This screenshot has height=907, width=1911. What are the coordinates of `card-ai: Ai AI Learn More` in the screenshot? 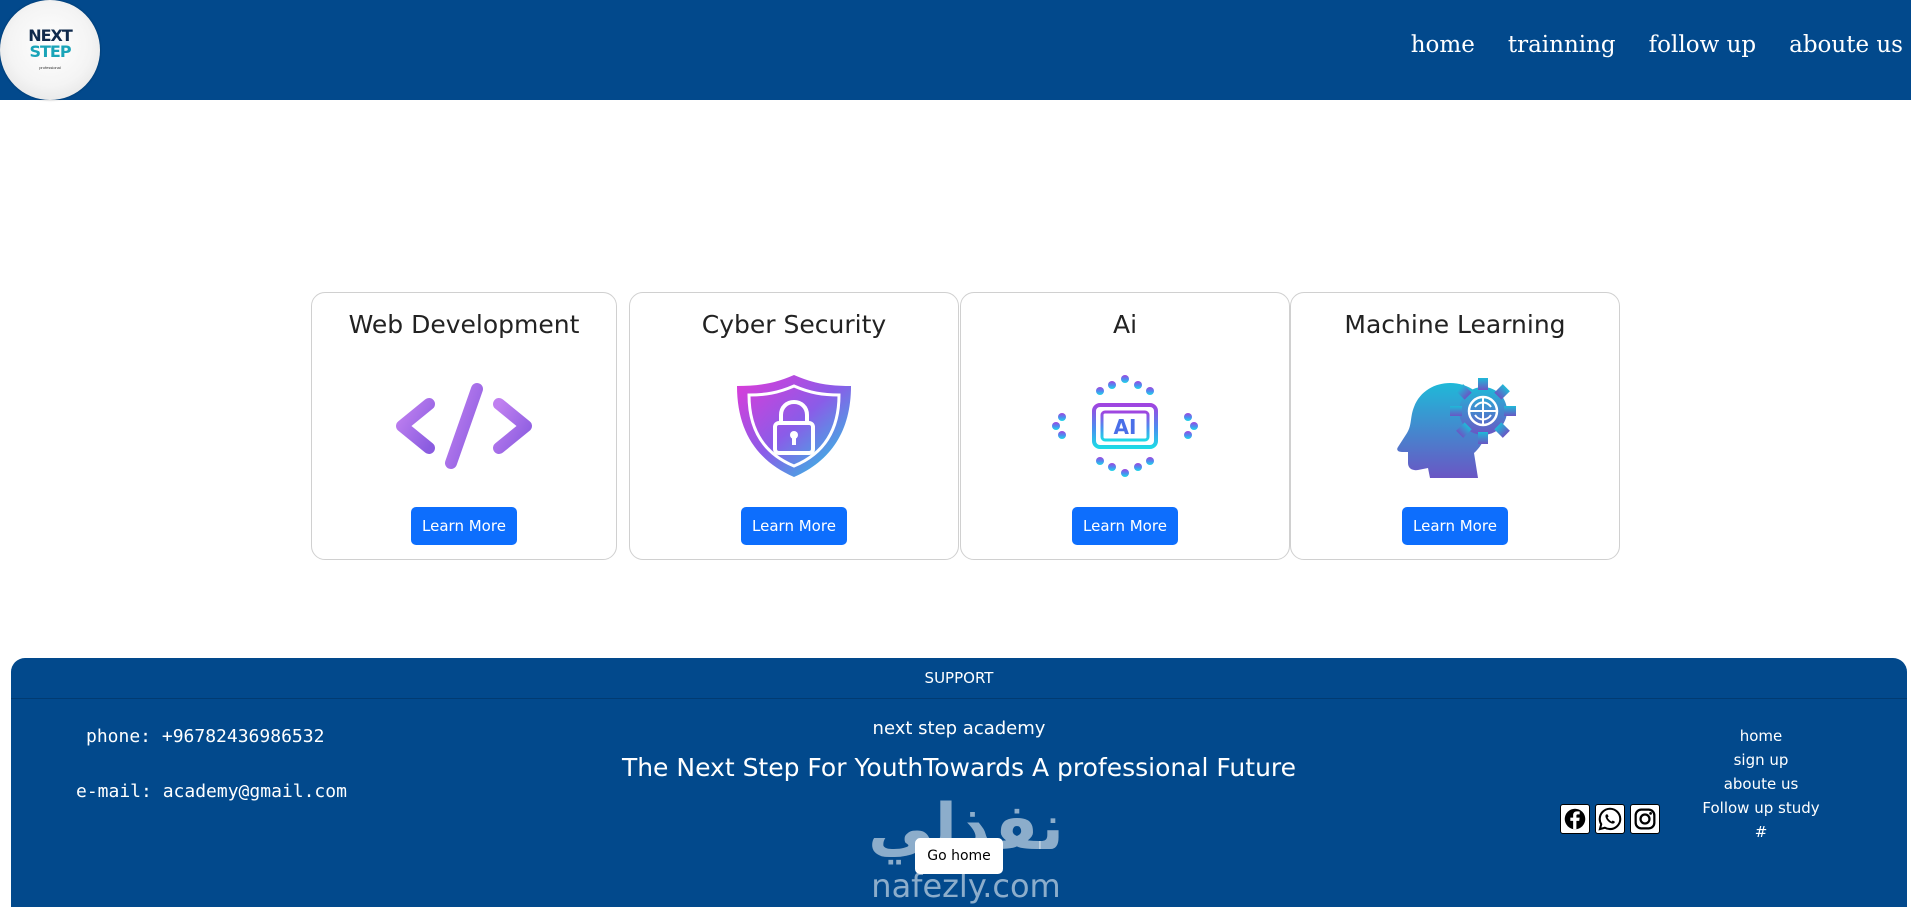 It's located at (1125, 426).